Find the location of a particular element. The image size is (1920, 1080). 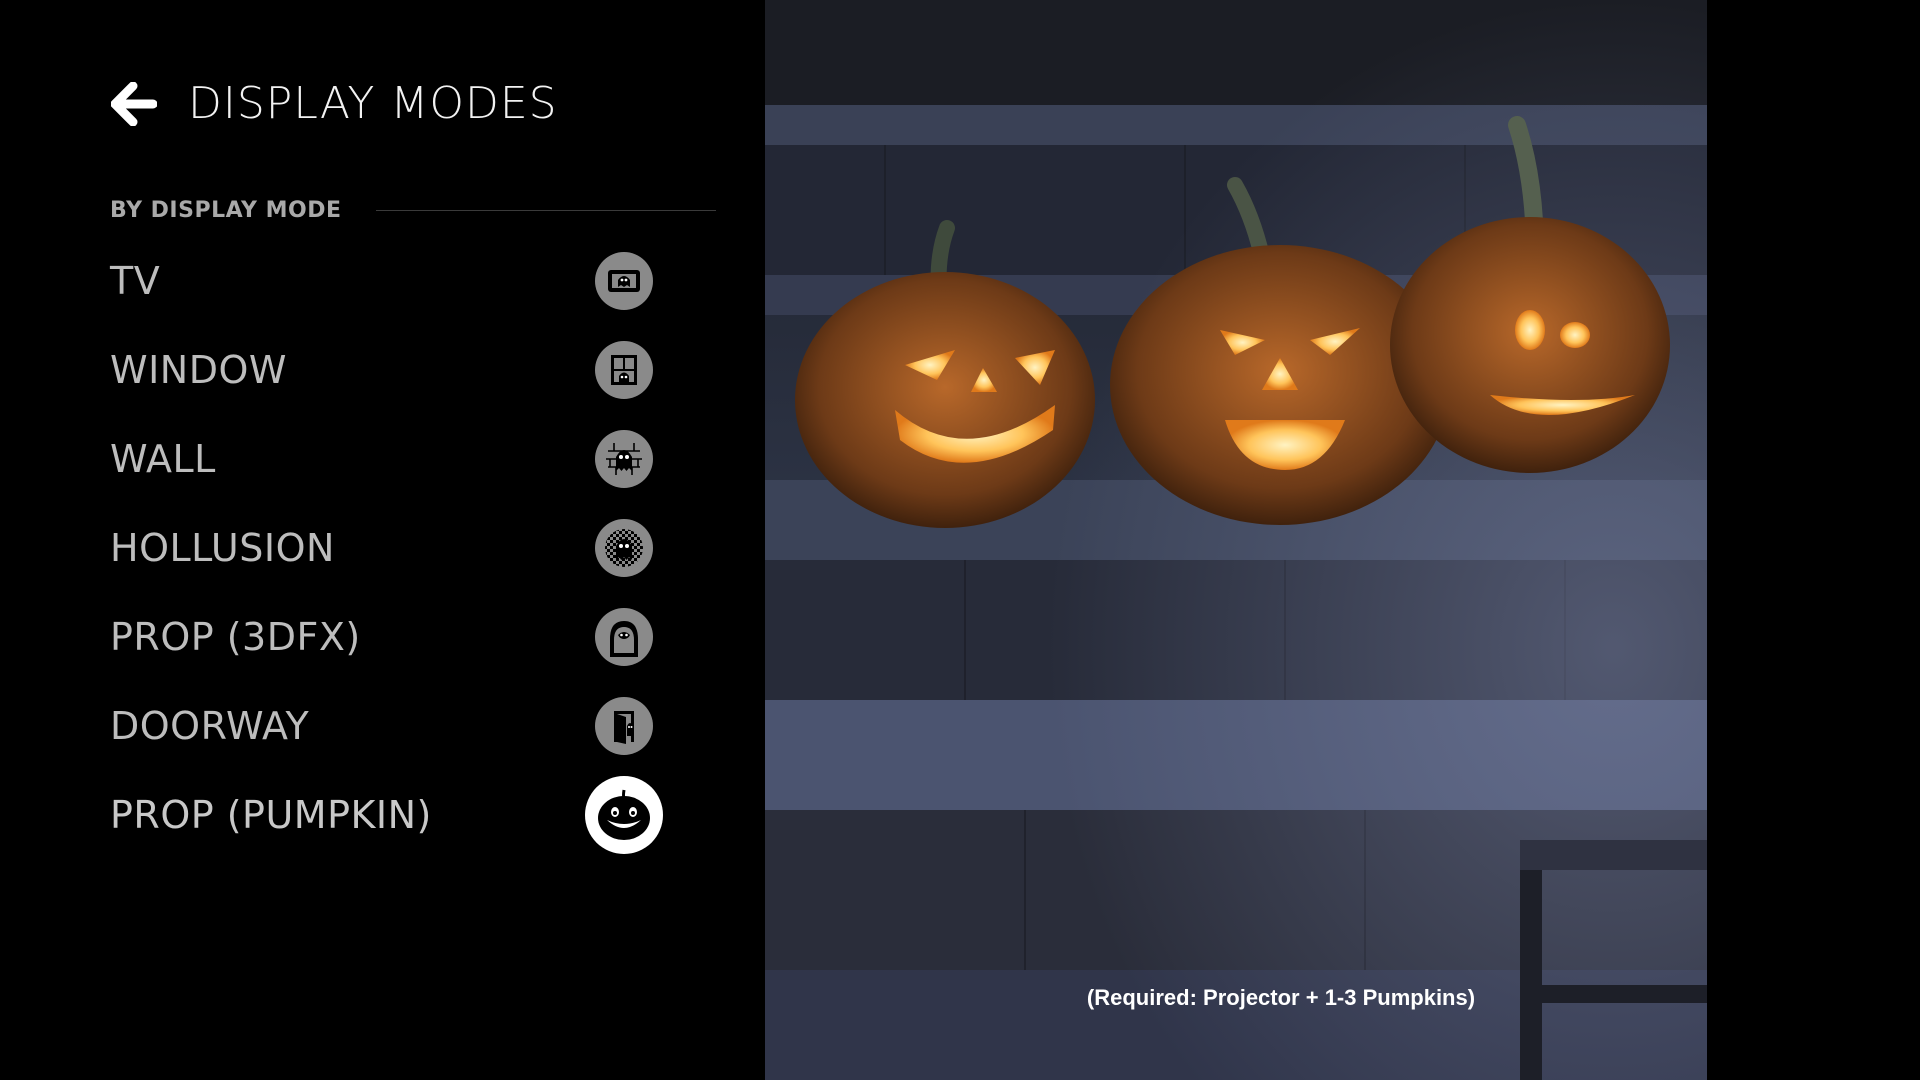

mode-label: TV is located at coordinates (135, 280).